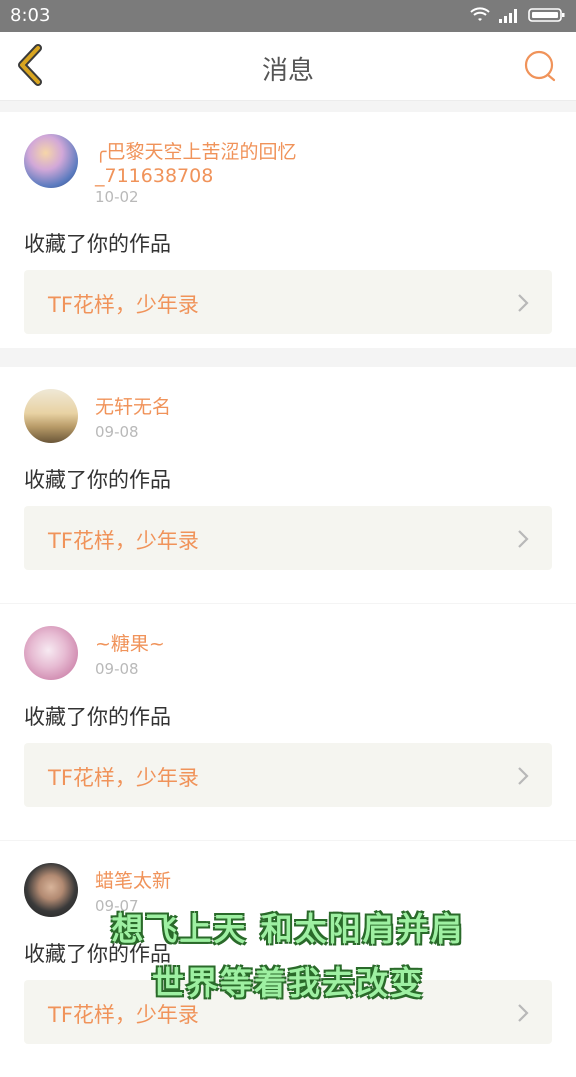 The width and height of the screenshot is (576, 1077). What do you see at coordinates (117, 197) in the screenshot?
I see `message-date: 10-02` at bounding box center [117, 197].